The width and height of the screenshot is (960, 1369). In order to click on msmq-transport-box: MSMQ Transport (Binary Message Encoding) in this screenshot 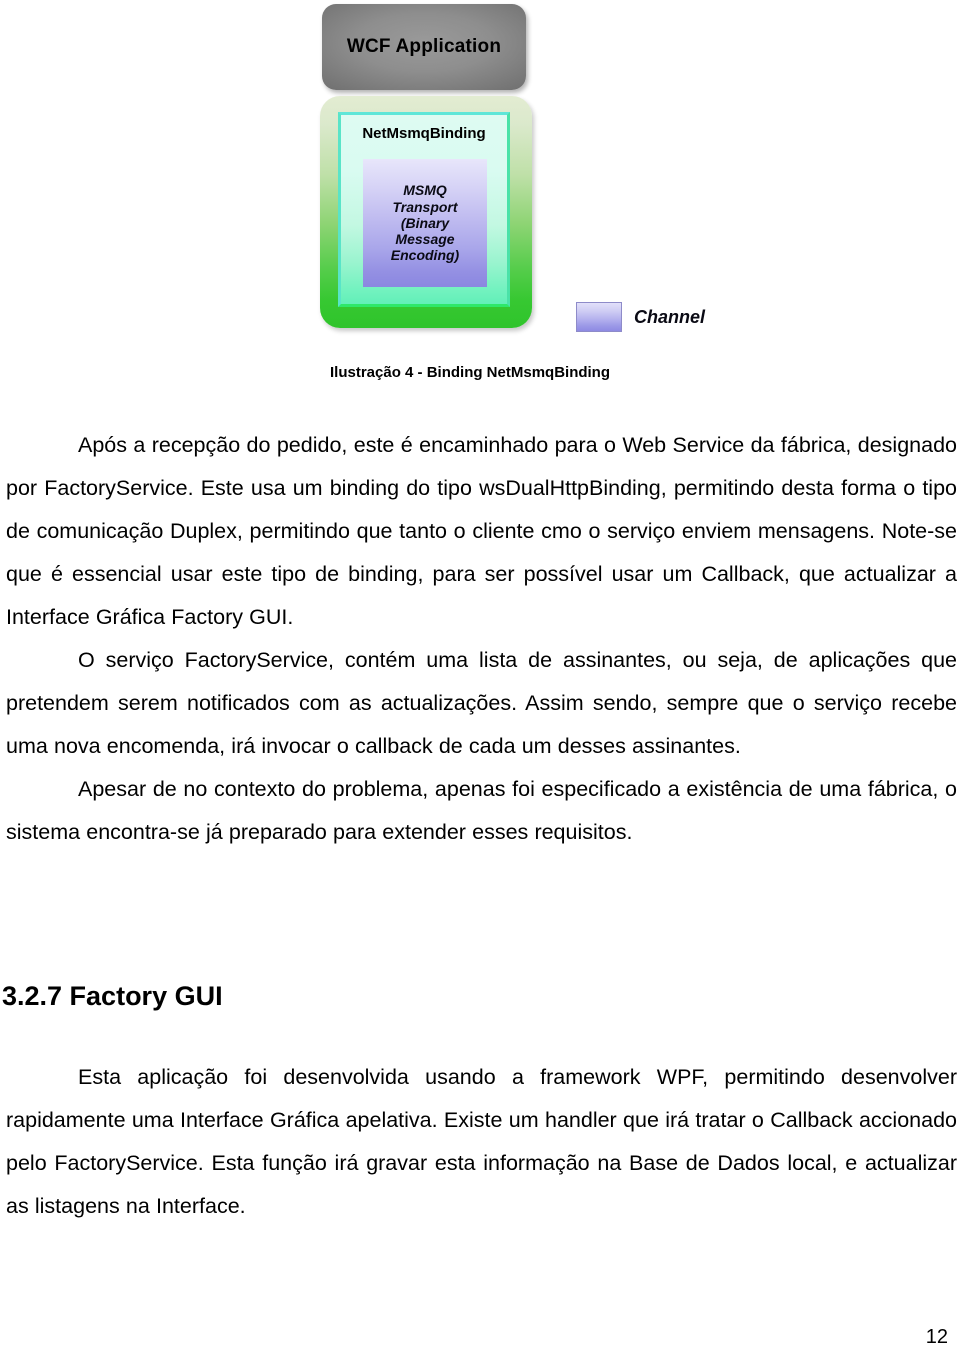, I will do `click(425, 223)`.